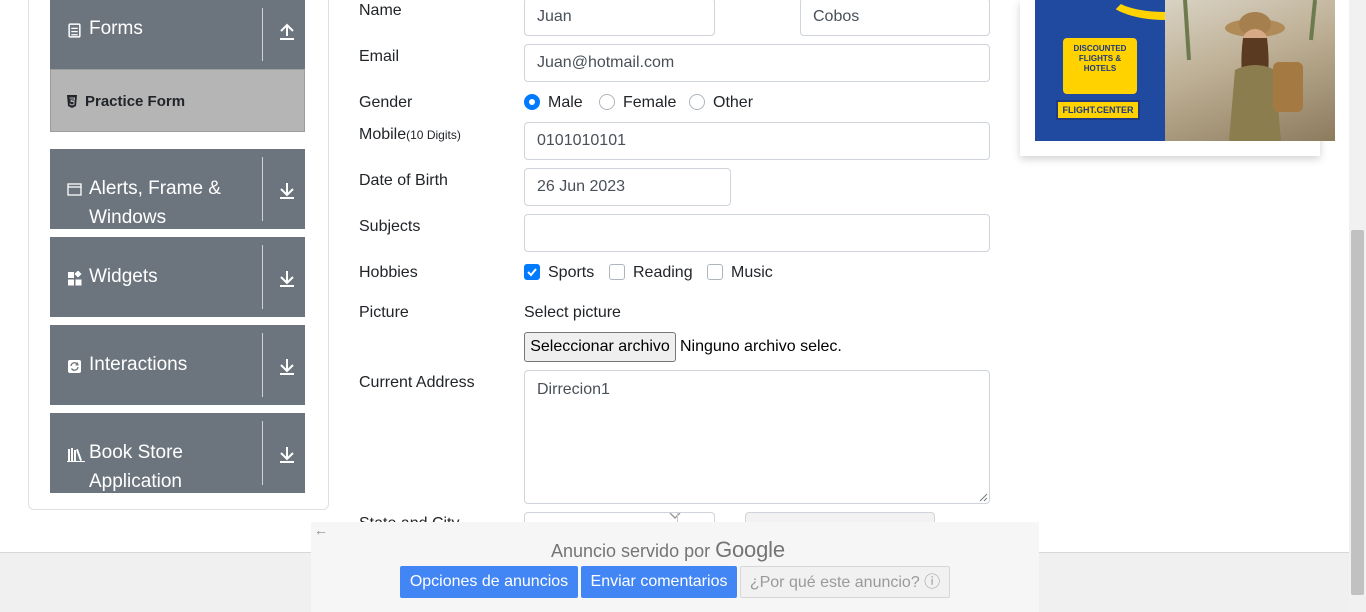 The height and width of the screenshot is (612, 1366). Describe the element at coordinates (123, 276) in the screenshot. I see `sidebar-group-label: Widgets` at that location.